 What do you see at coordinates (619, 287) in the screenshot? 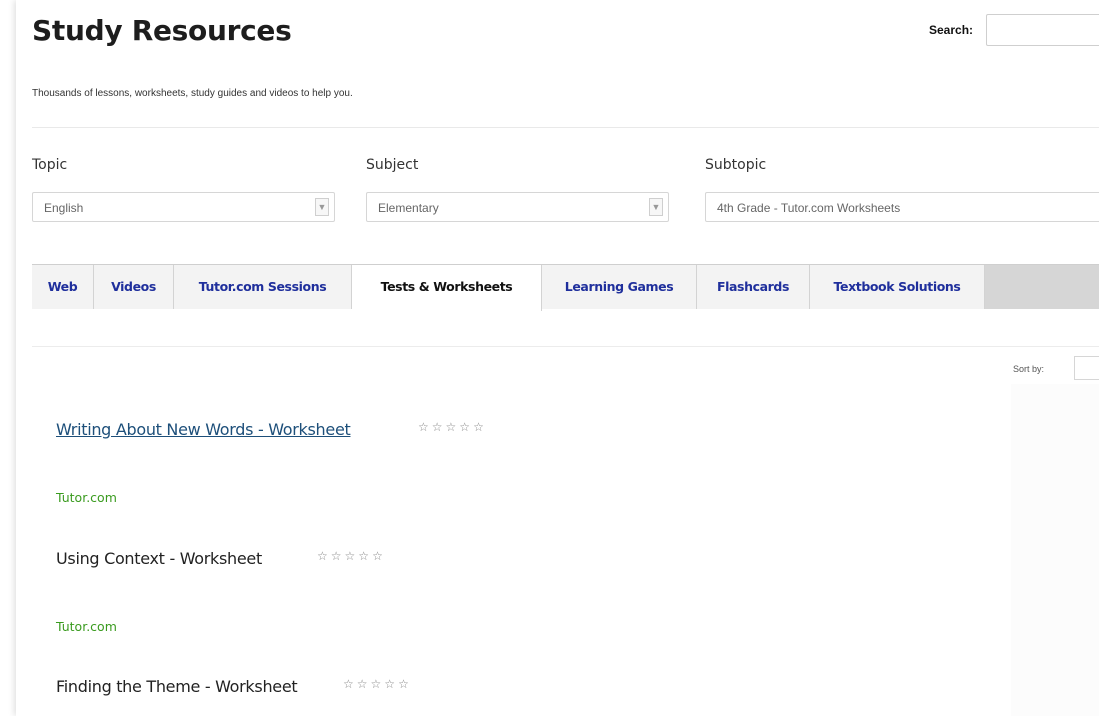
I see `tab-learning-games: Learning Games` at bounding box center [619, 287].